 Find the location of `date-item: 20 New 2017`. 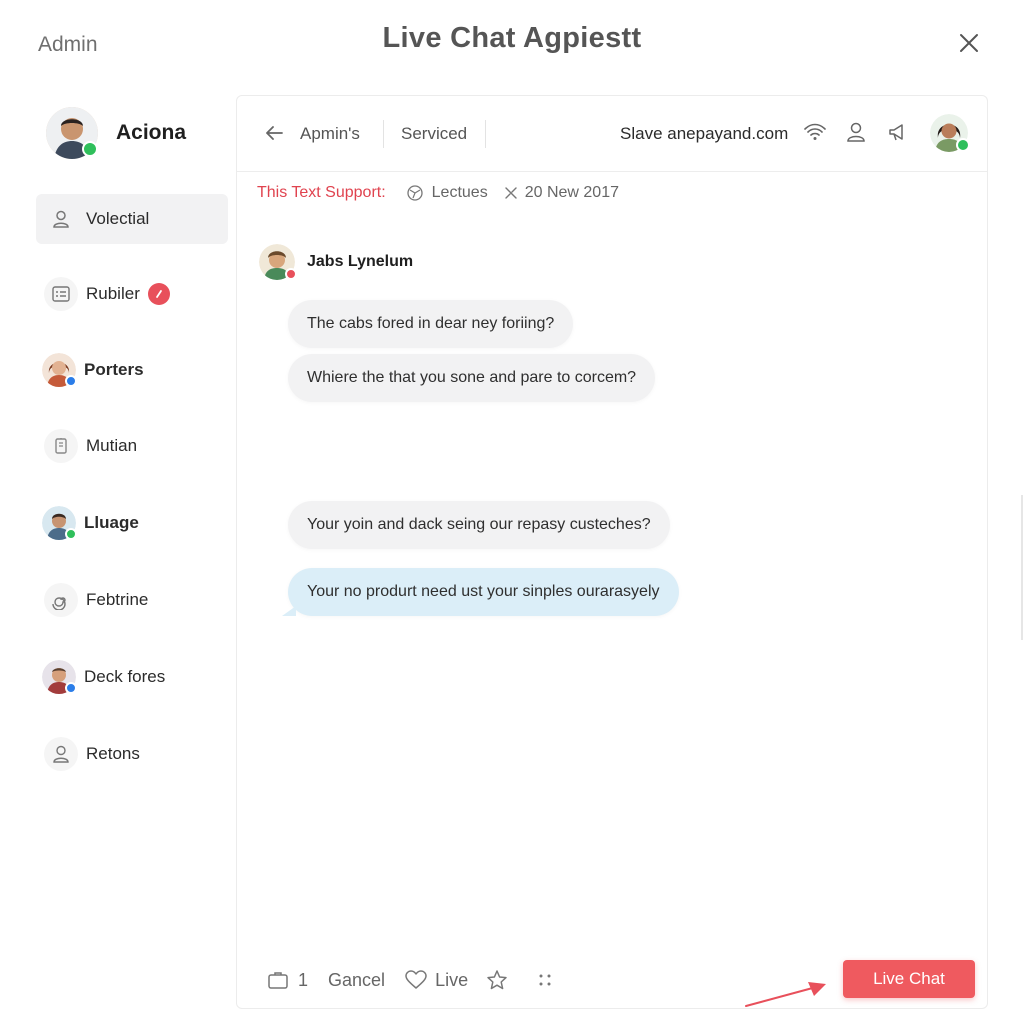

date-item: 20 New 2017 is located at coordinates (561, 193).